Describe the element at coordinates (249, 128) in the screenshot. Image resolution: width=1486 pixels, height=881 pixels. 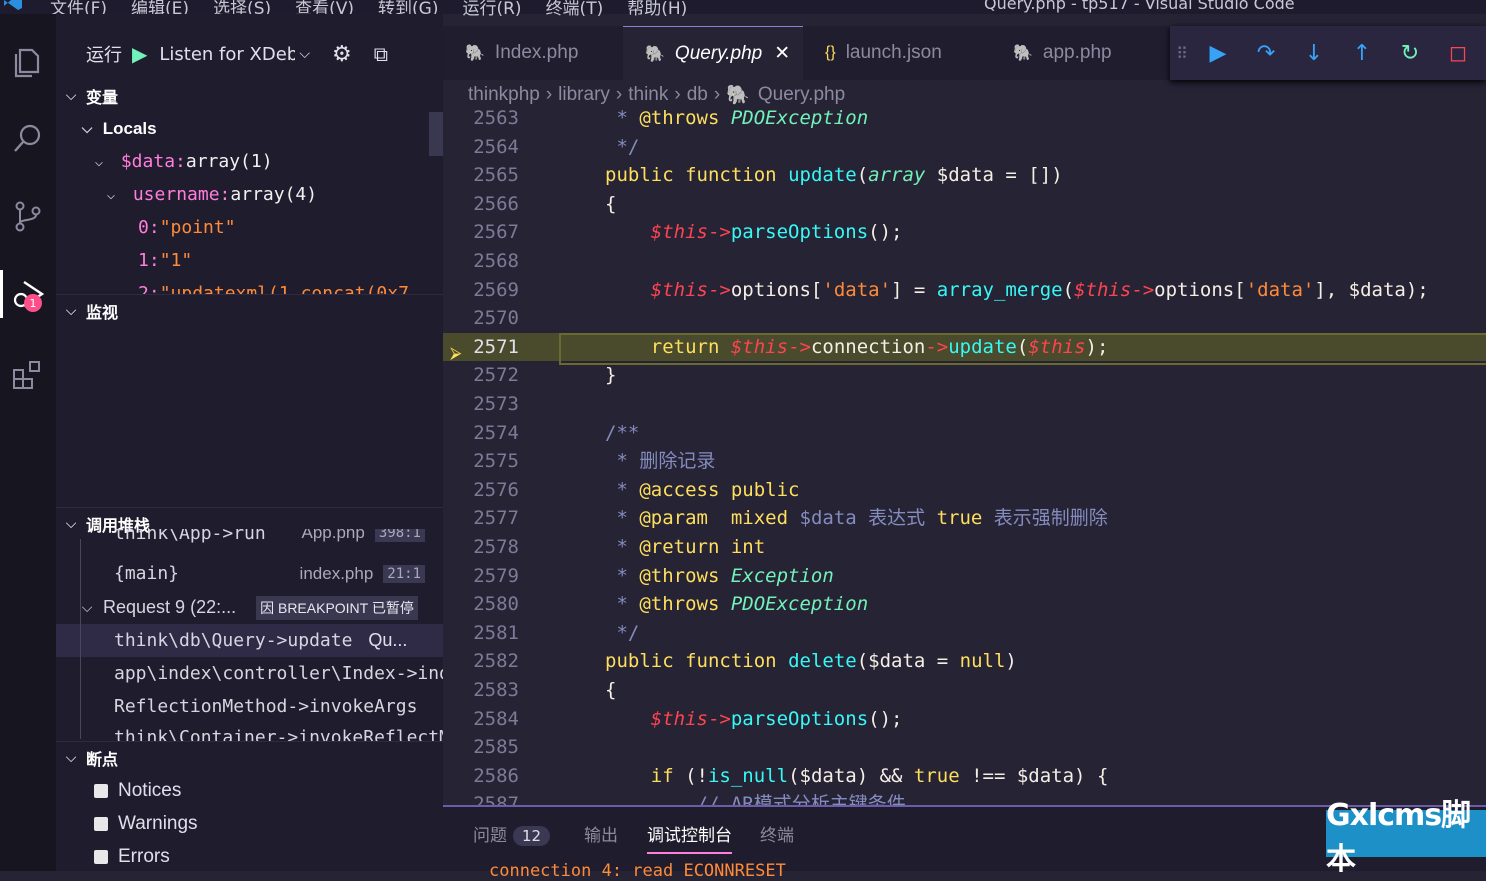
I see `locals-scope: ⌵ Locals` at that location.